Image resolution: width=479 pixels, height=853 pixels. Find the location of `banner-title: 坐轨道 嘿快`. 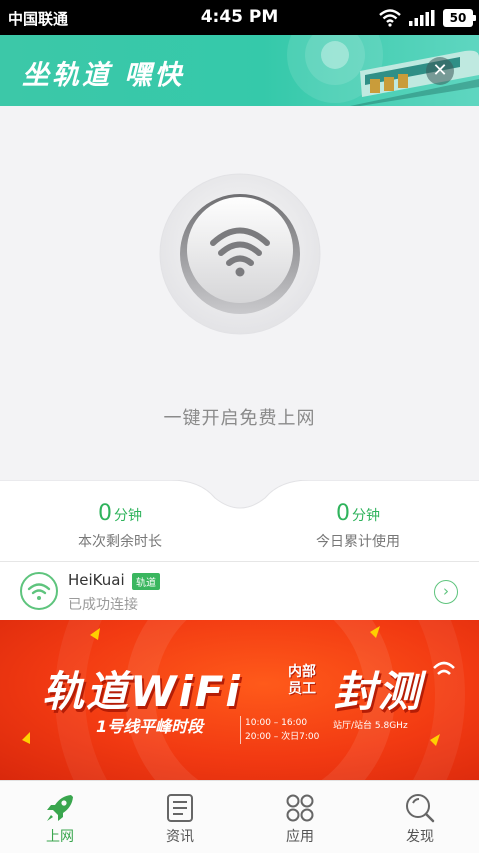

banner-title: 坐轨道 嘿快 is located at coordinates (103, 75).